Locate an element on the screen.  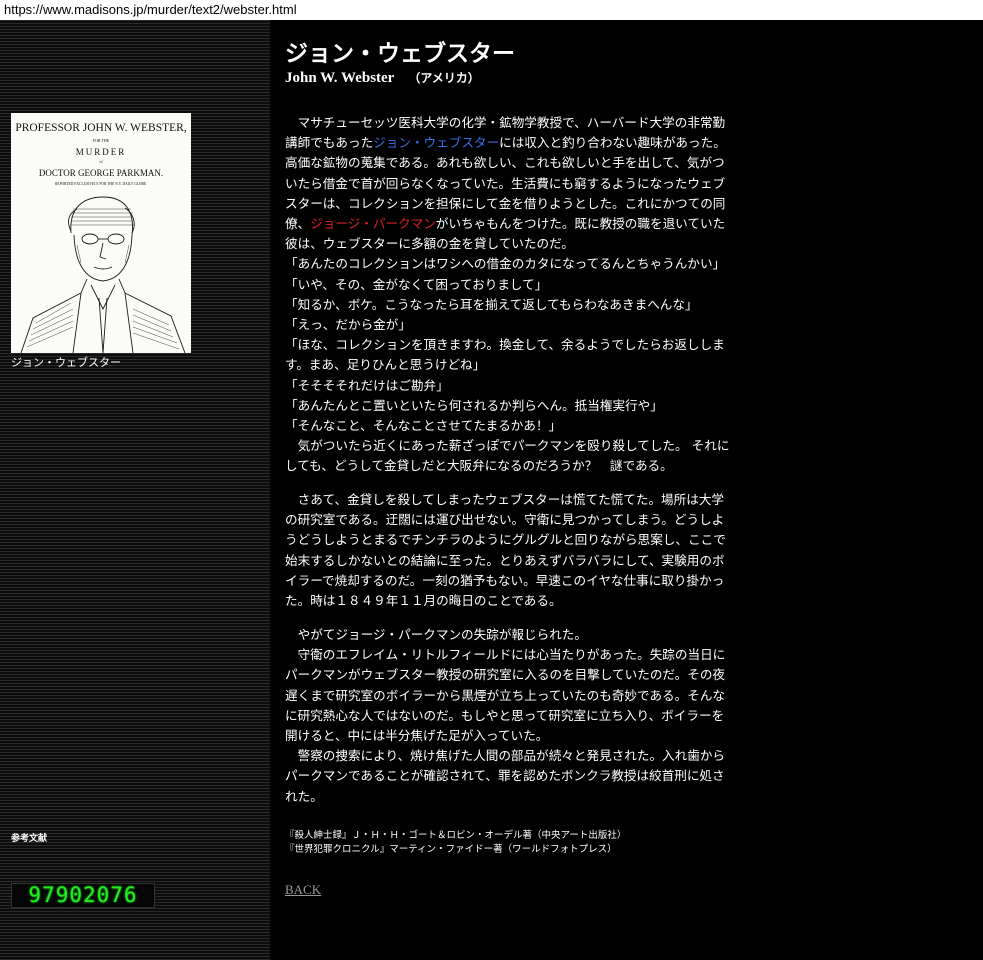
country-label: （アメリカ） is located at coordinates (444, 78).